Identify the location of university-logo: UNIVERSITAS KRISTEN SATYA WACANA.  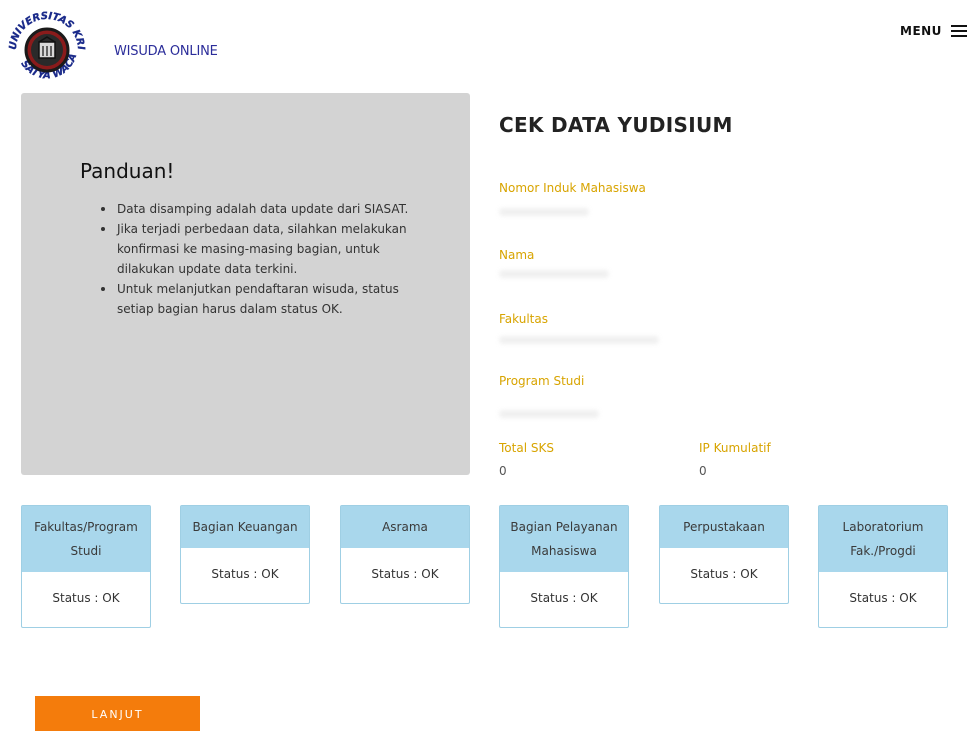
(44, 44).